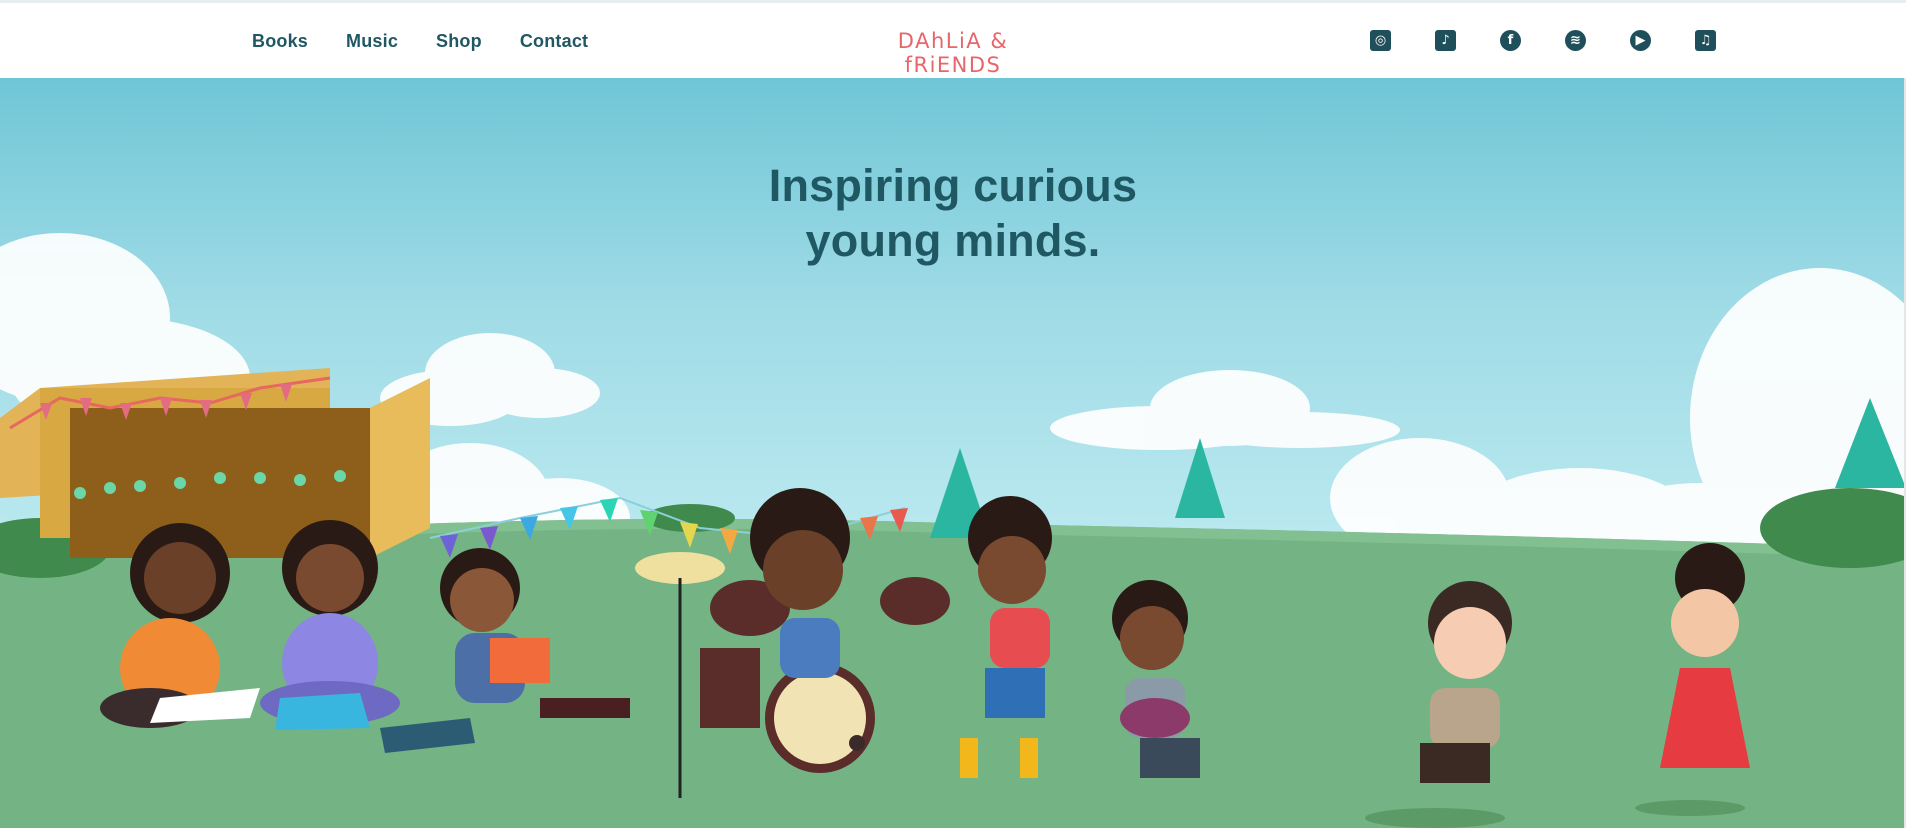  Describe the element at coordinates (953, 213) in the screenshot. I see `hero-headline: Inspiring curious young minds.` at that location.